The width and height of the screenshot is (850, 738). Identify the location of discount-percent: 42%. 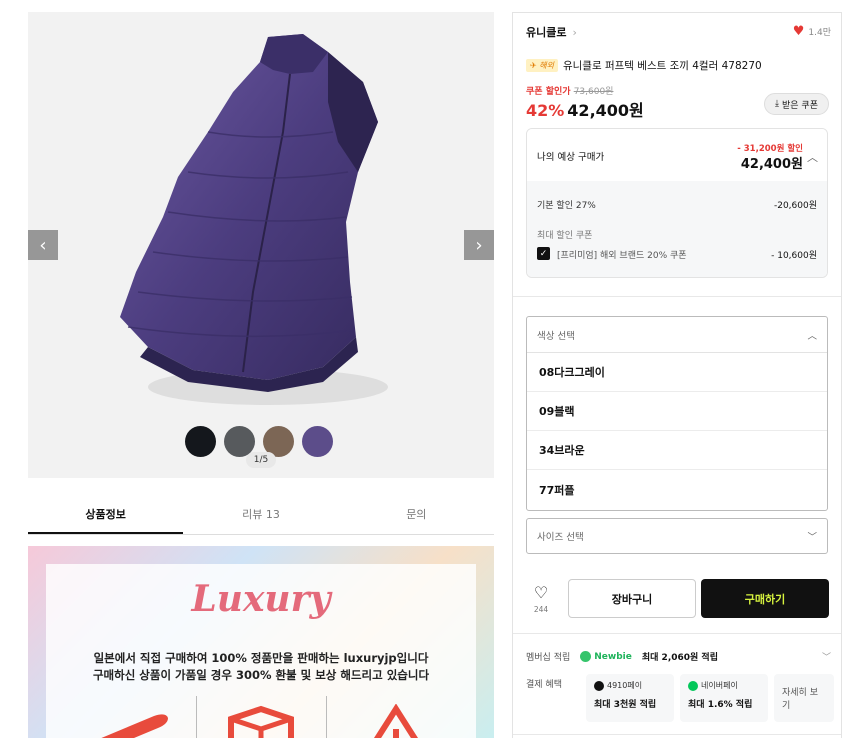
(545, 110).